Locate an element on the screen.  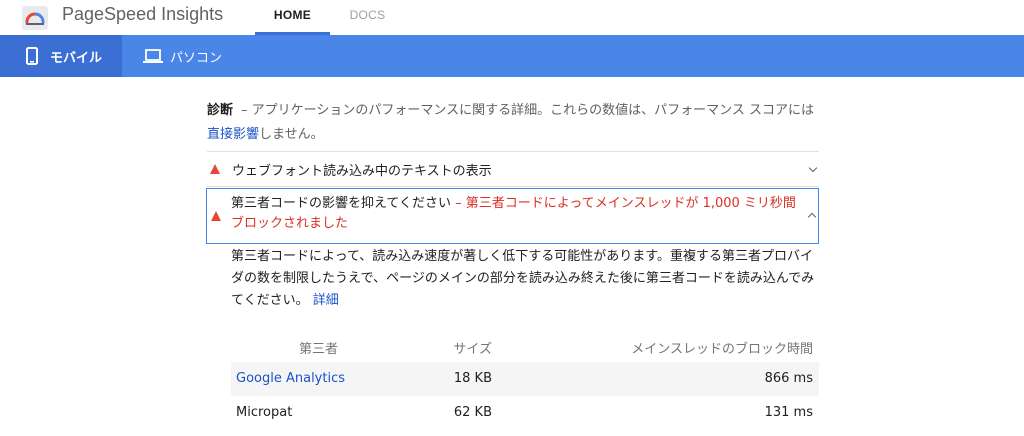
table-row: Micropat 62 KB 131 ms is located at coordinates (525, 413).